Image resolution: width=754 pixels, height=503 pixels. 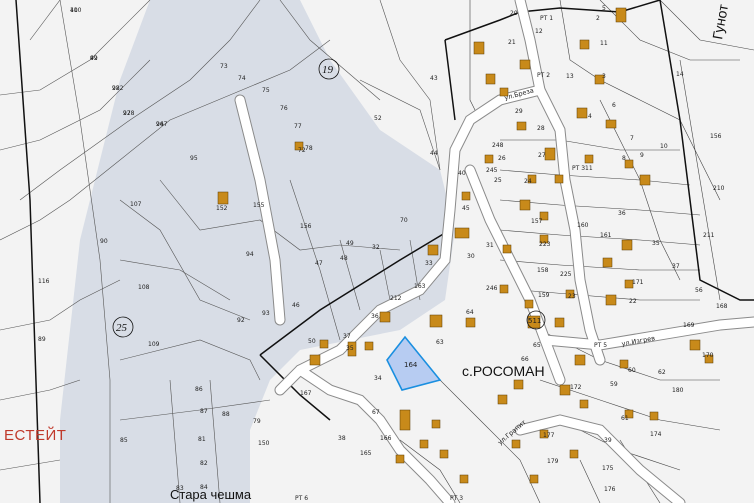 I want to click on parcel-number: 93, so click(x=266, y=313).